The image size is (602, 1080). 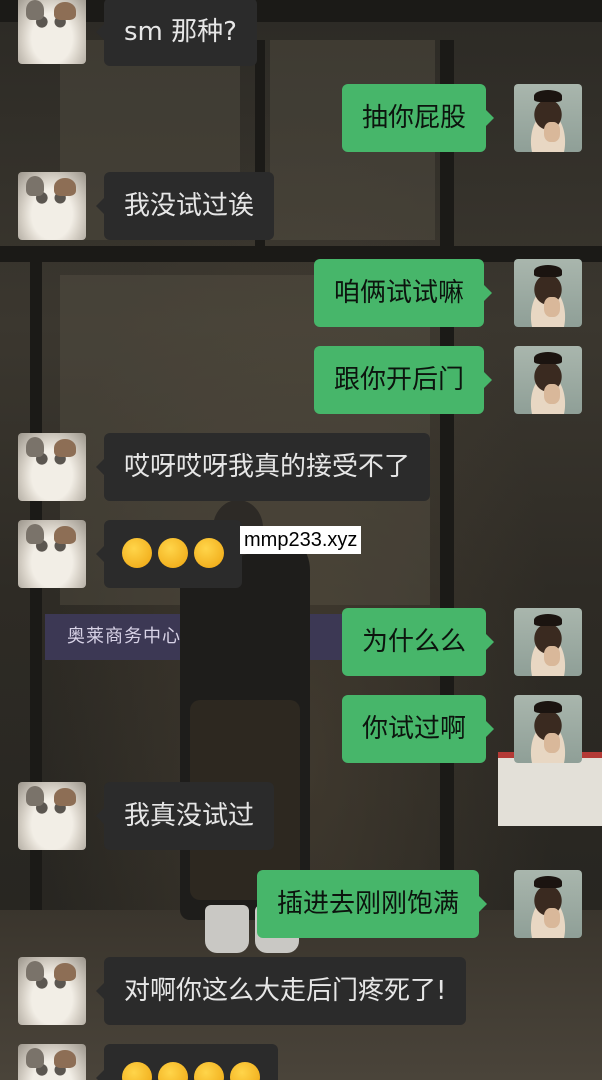 I want to click on background-poster, so click(x=550, y=789).